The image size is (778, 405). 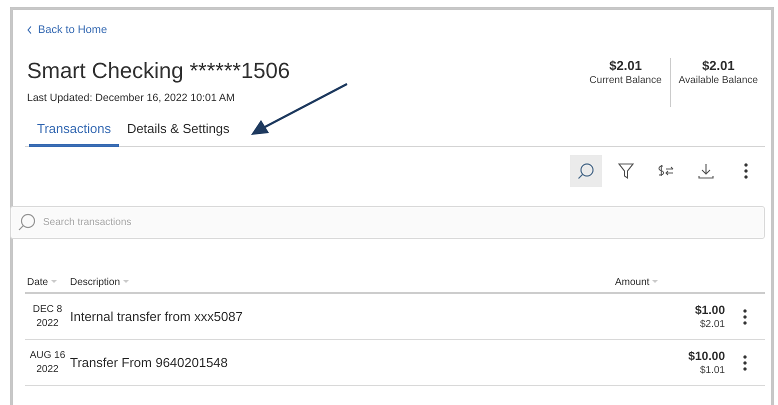 I want to click on transaction-amount: $10.00, so click(x=706, y=356).